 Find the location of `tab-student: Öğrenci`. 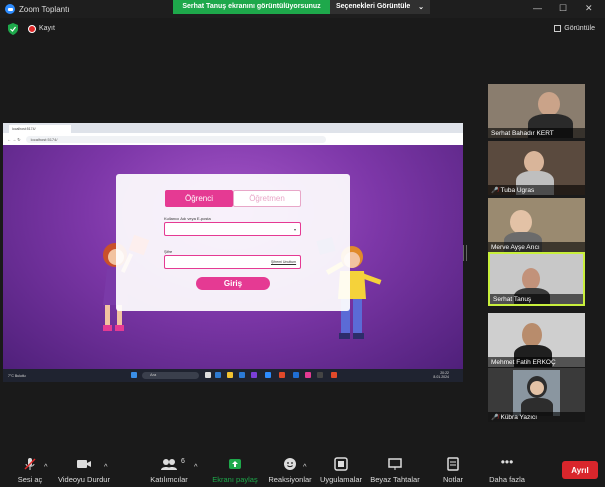

tab-student: Öğrenci is located at coordinates (199, 198).